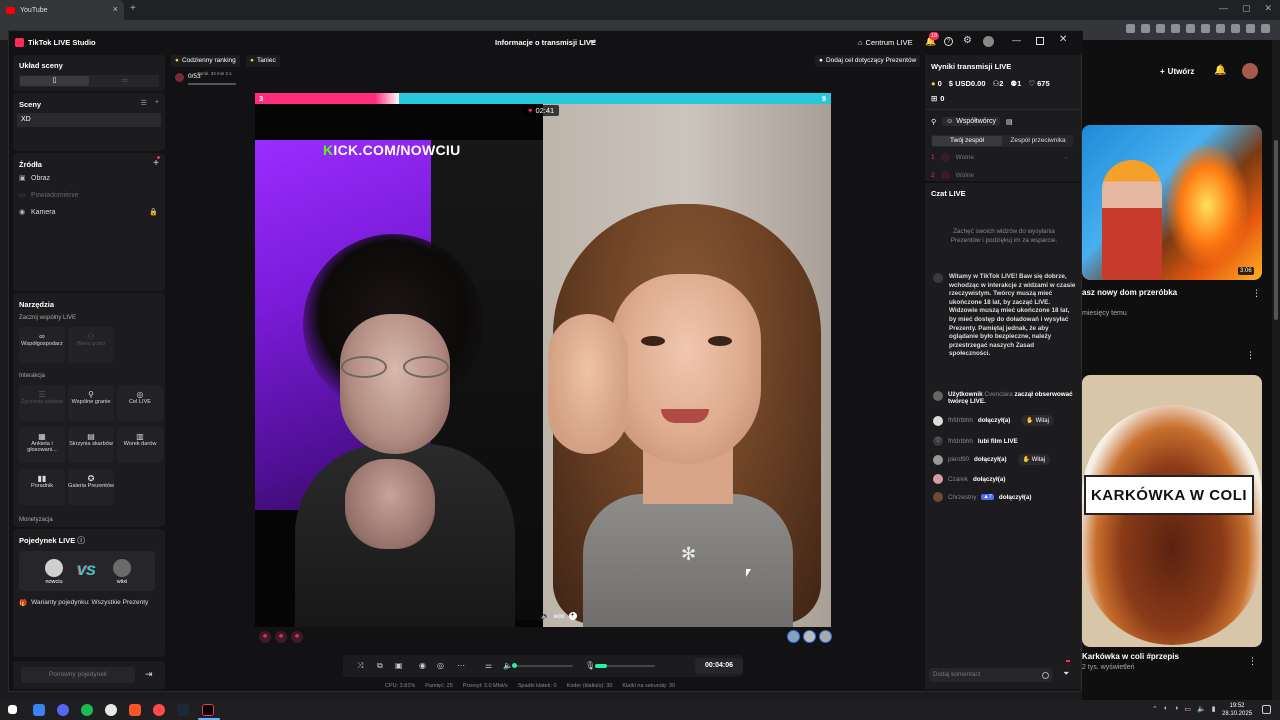 The image size is (1280, 720). What do you see at coordinates (205, 61) in the screenshot?
I see `daily-ranking-pill: ● Codzienny ranking` at bounding box center [205, 61].